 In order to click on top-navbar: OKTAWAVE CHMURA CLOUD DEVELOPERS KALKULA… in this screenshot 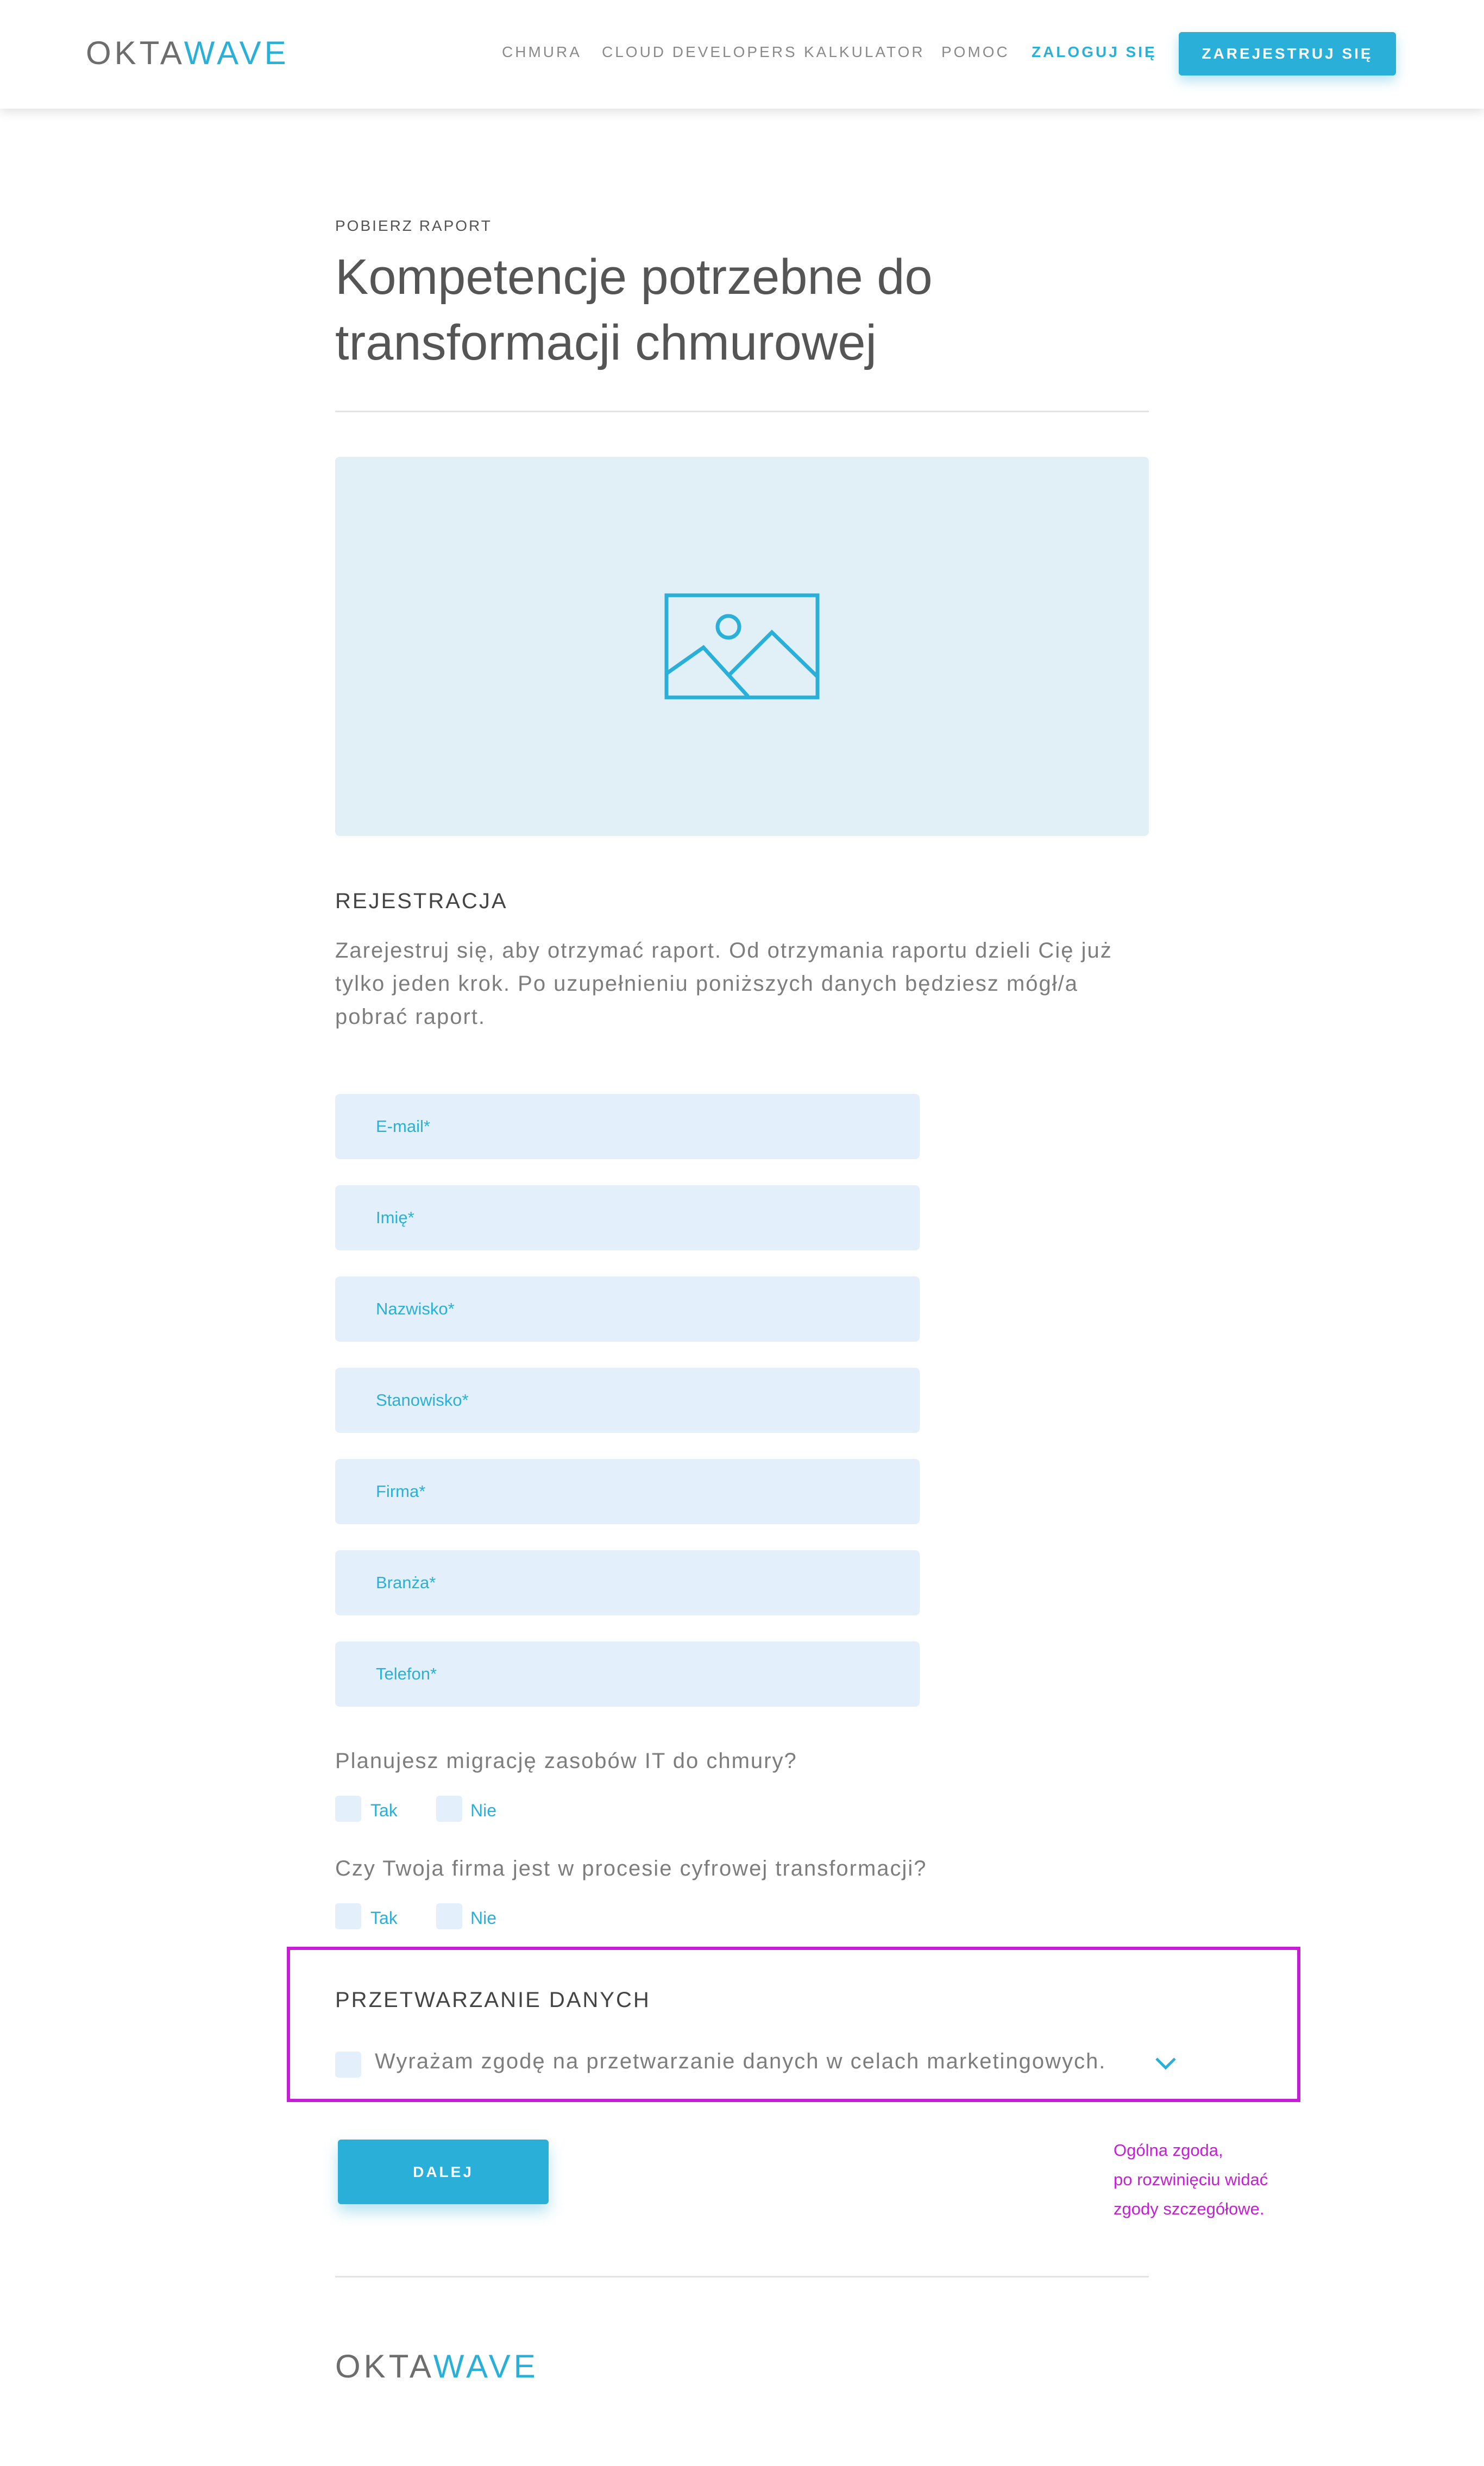, I will do `click(742, 55)`.